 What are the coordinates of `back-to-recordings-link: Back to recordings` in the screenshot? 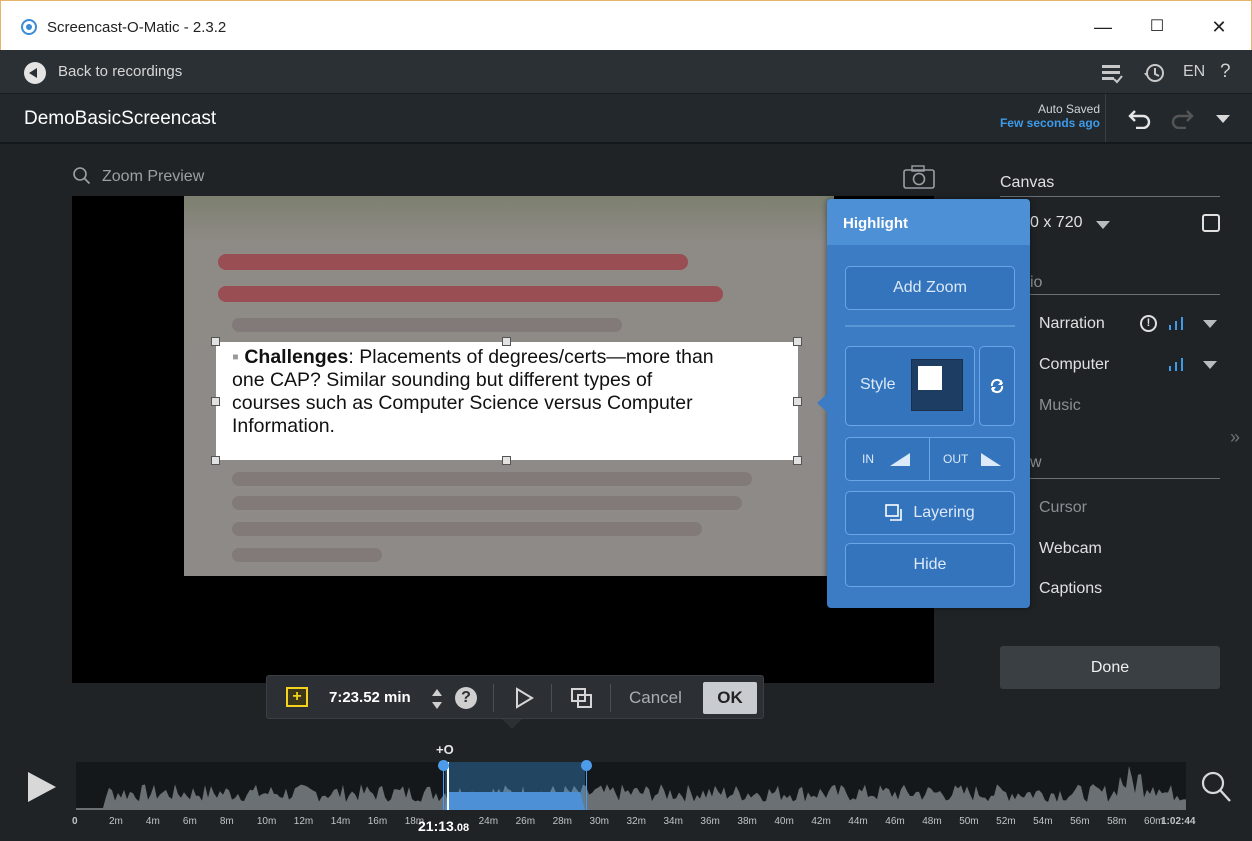 It's located at (120, 71).